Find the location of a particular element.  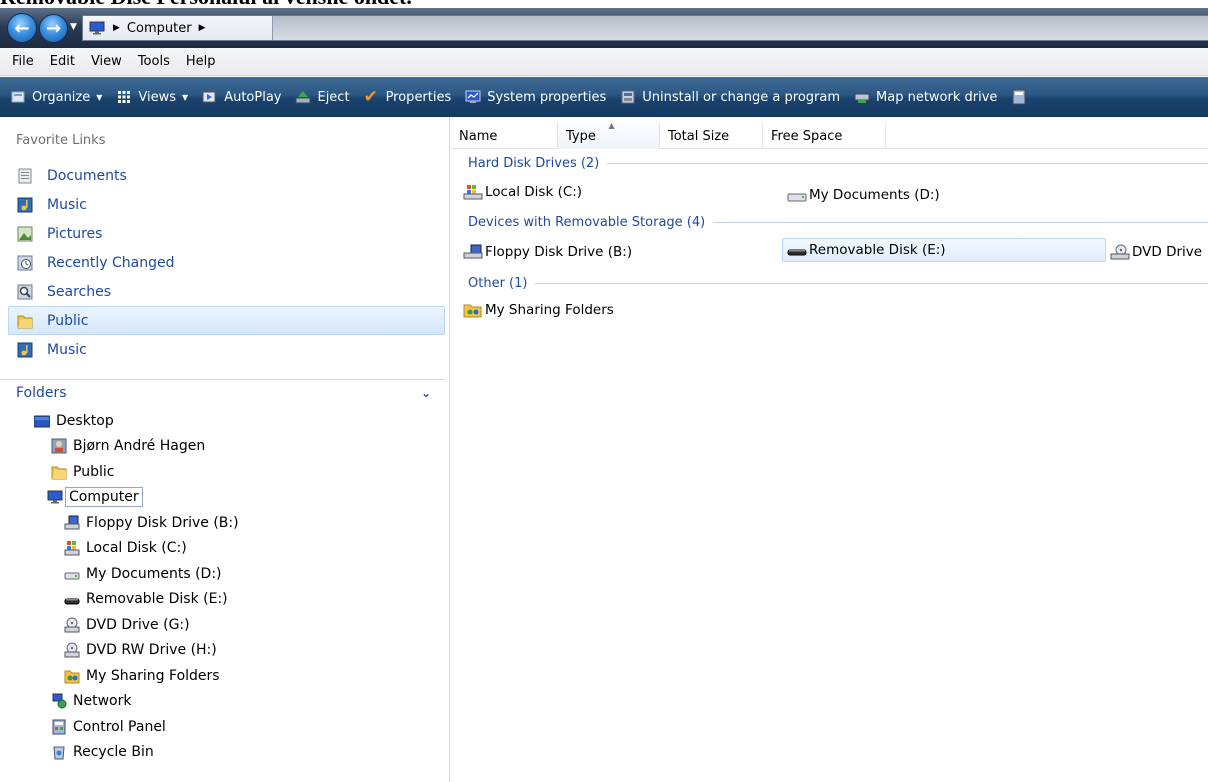

tree-item-control-panel: Control Panel is located at coordinates (222, 727).